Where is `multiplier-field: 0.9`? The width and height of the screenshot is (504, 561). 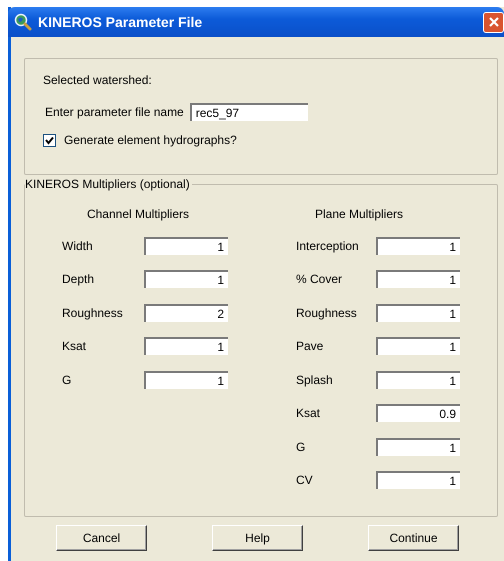
multiplier-field: 0.9 is located at coordinates (418, 413).